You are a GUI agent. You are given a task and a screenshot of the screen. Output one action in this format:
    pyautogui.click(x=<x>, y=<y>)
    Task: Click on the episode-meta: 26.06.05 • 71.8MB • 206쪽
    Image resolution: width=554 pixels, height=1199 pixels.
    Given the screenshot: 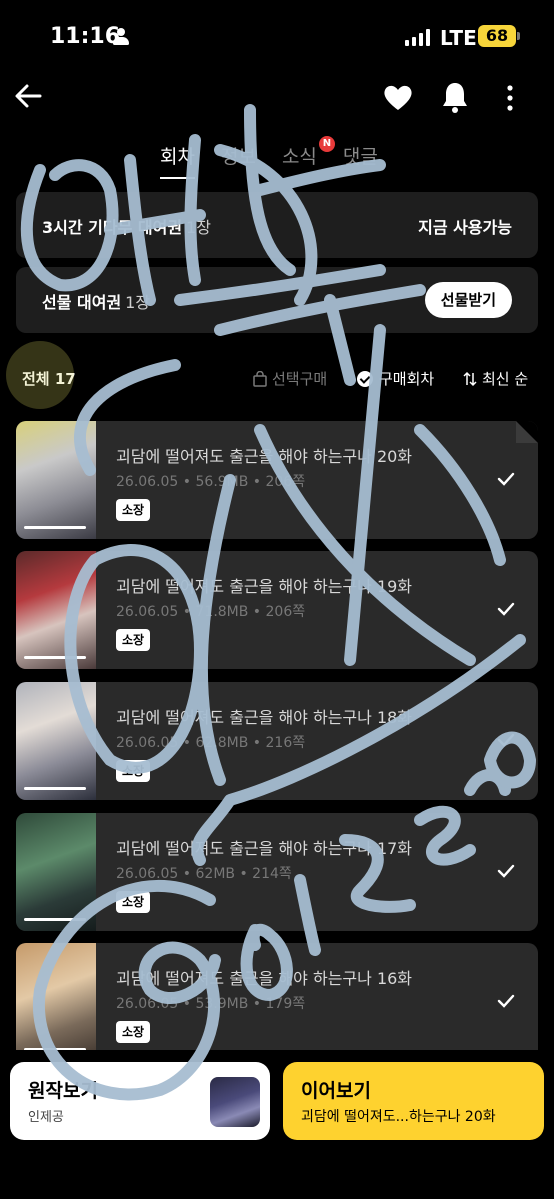 What is the action you would take?
    pyautogui.click(x=211, y=612)
    